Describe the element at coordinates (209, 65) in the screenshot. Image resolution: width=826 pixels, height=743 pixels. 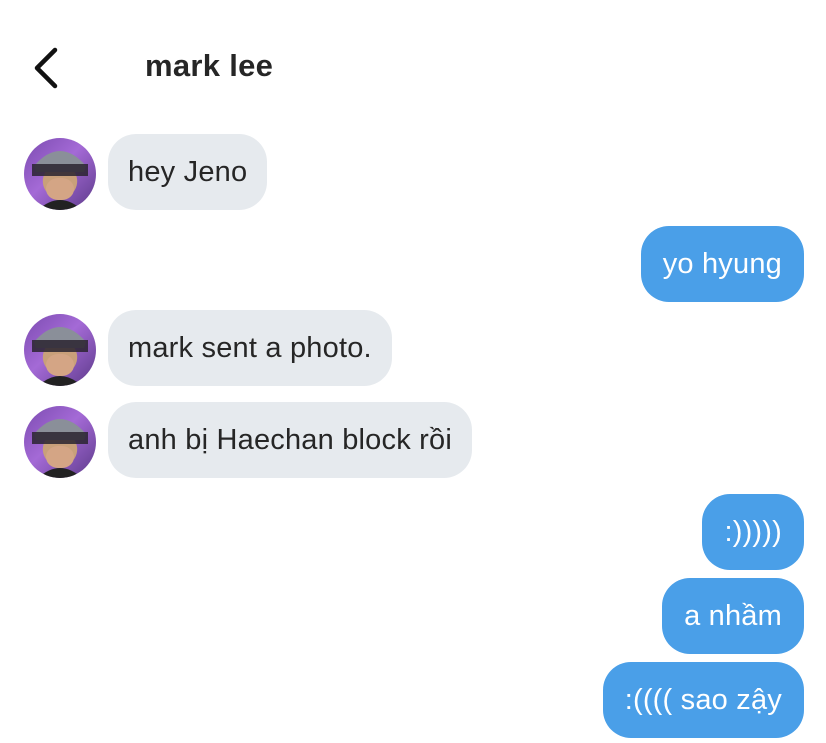
I see `page-title: mark lee` at that location.